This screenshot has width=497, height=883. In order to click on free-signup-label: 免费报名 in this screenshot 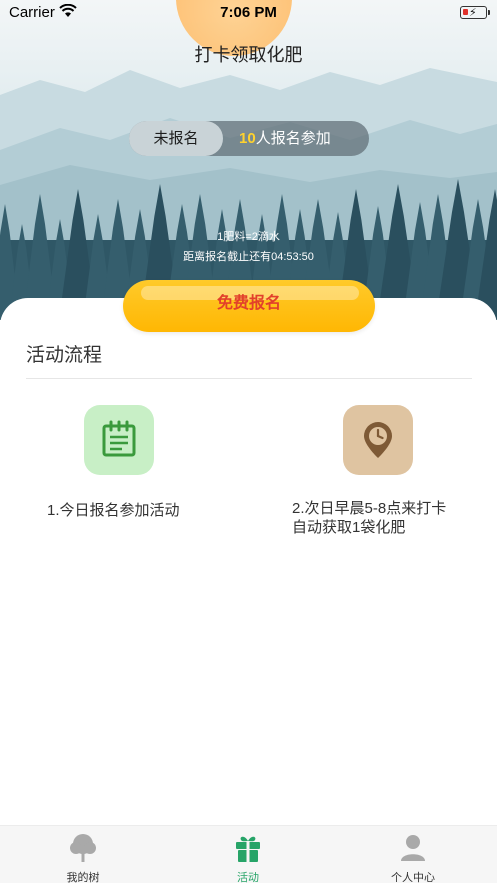, I will do `click(248, 303)`.